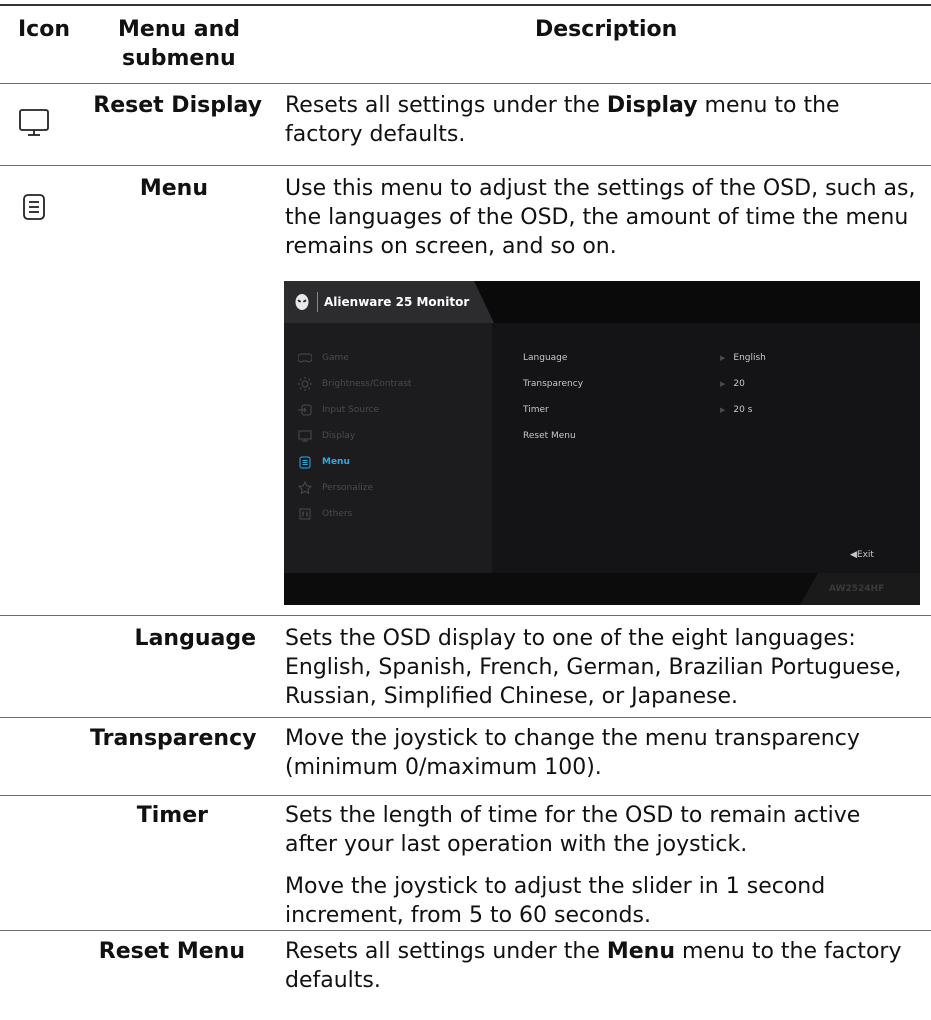 This screenshot has height=1020, width=931. Describe the element at coordinates (465, 930) in the screenshot. I see `row-rule-timer` at that location.